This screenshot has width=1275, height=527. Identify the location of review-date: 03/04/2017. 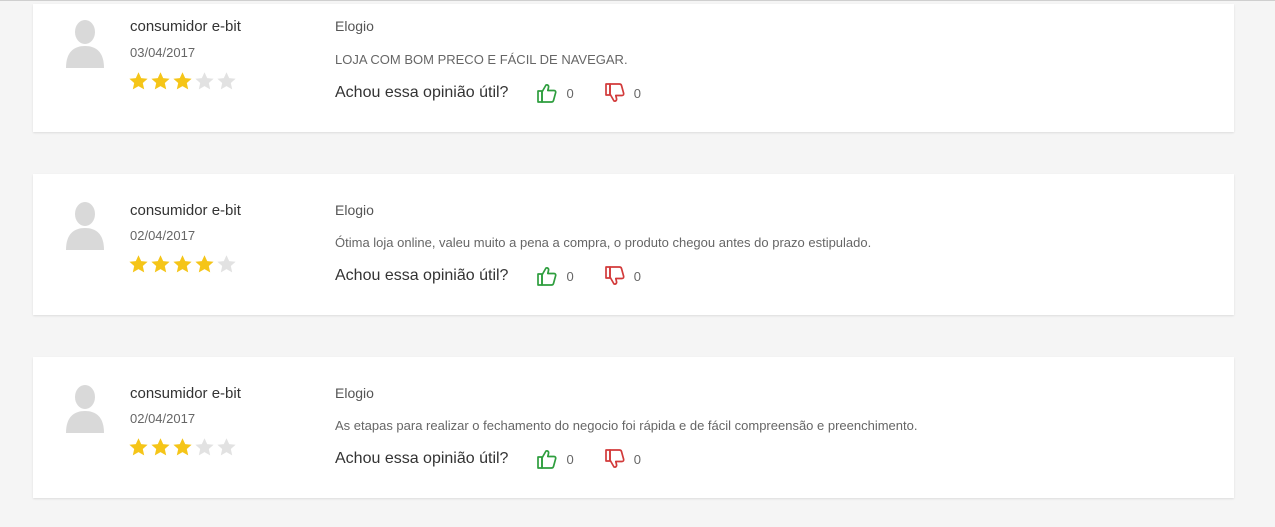
(163, 52).